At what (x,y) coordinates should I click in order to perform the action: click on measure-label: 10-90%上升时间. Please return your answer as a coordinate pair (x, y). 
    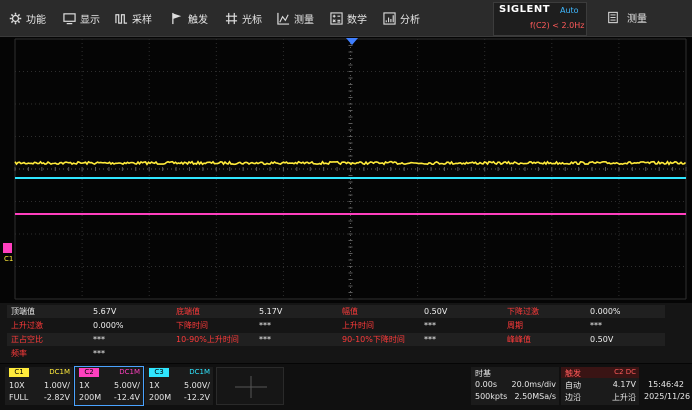
    Looking at the image, I should click on (207, 339).